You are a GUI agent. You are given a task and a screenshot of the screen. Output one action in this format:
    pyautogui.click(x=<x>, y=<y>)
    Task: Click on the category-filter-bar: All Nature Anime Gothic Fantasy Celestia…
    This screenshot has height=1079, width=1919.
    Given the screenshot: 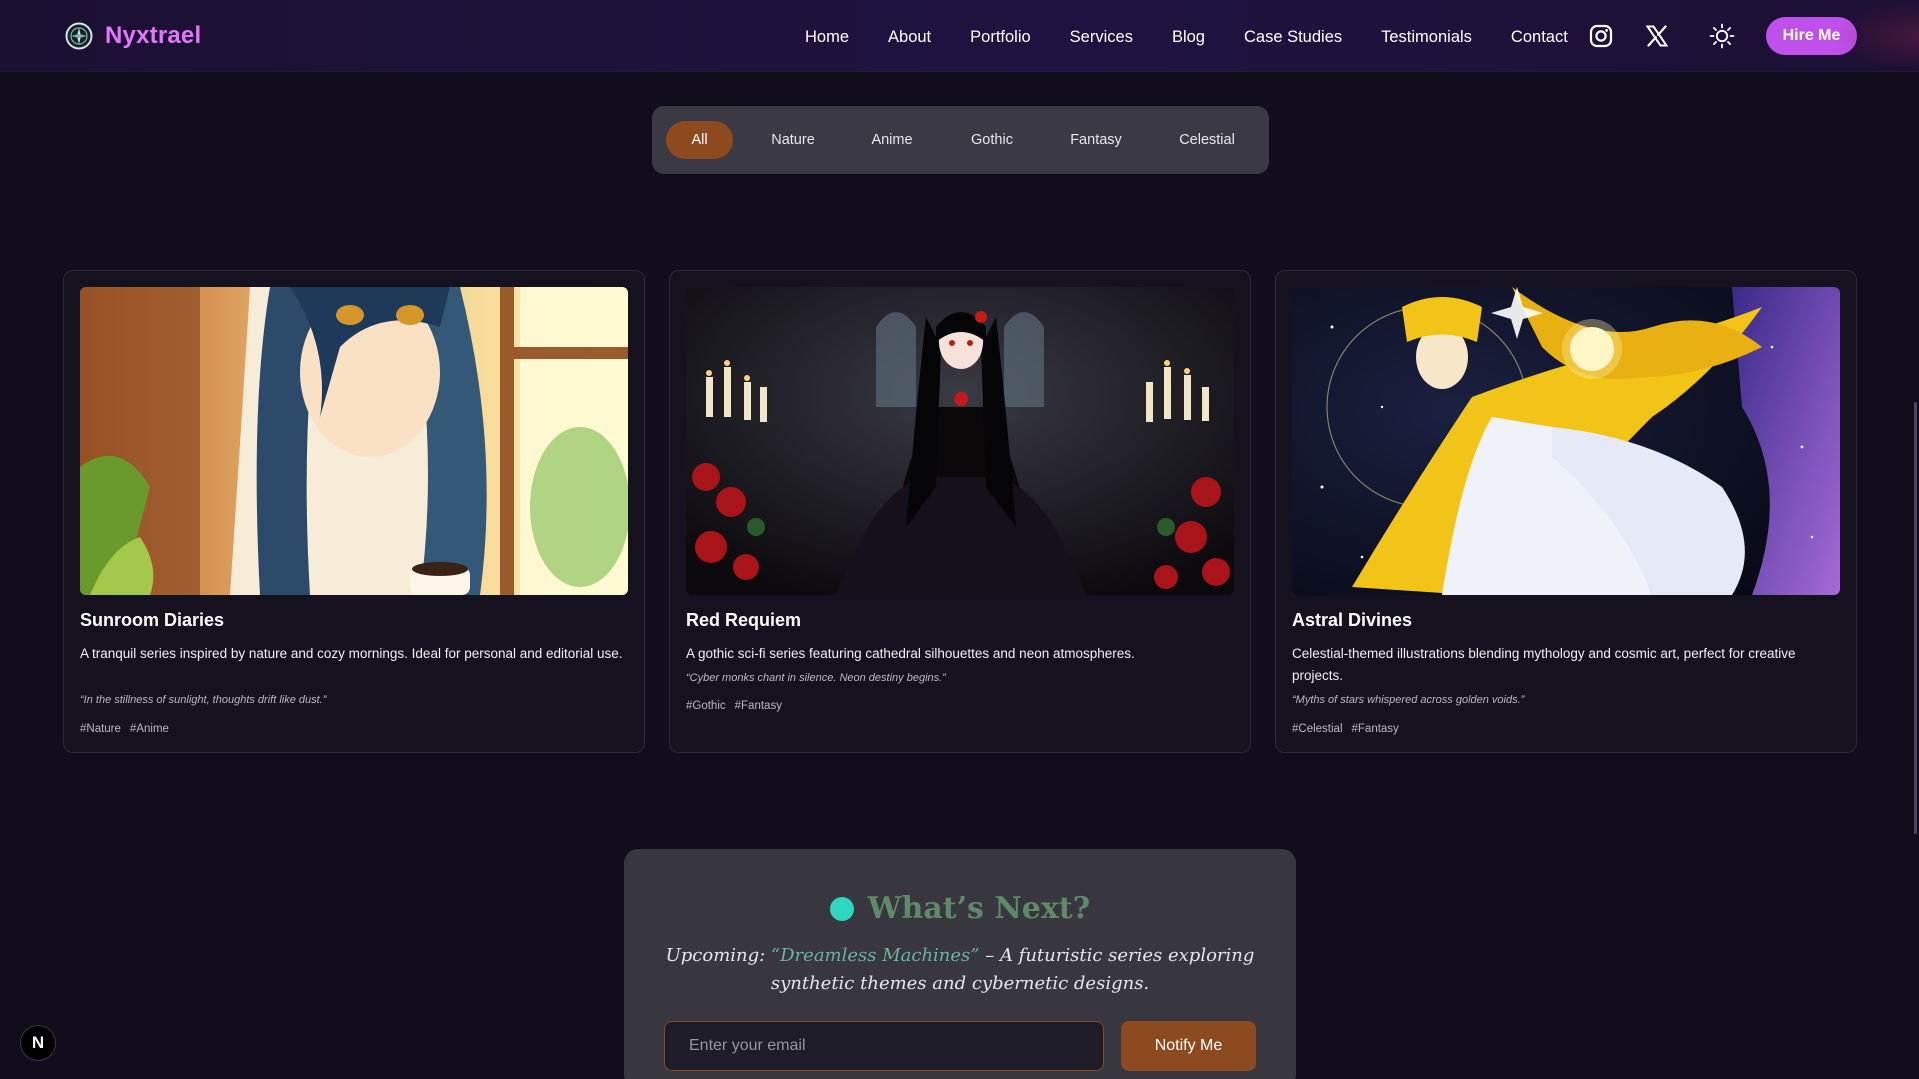 What is the action you would take?
    pyautogui.click(x=960, y=140)
    